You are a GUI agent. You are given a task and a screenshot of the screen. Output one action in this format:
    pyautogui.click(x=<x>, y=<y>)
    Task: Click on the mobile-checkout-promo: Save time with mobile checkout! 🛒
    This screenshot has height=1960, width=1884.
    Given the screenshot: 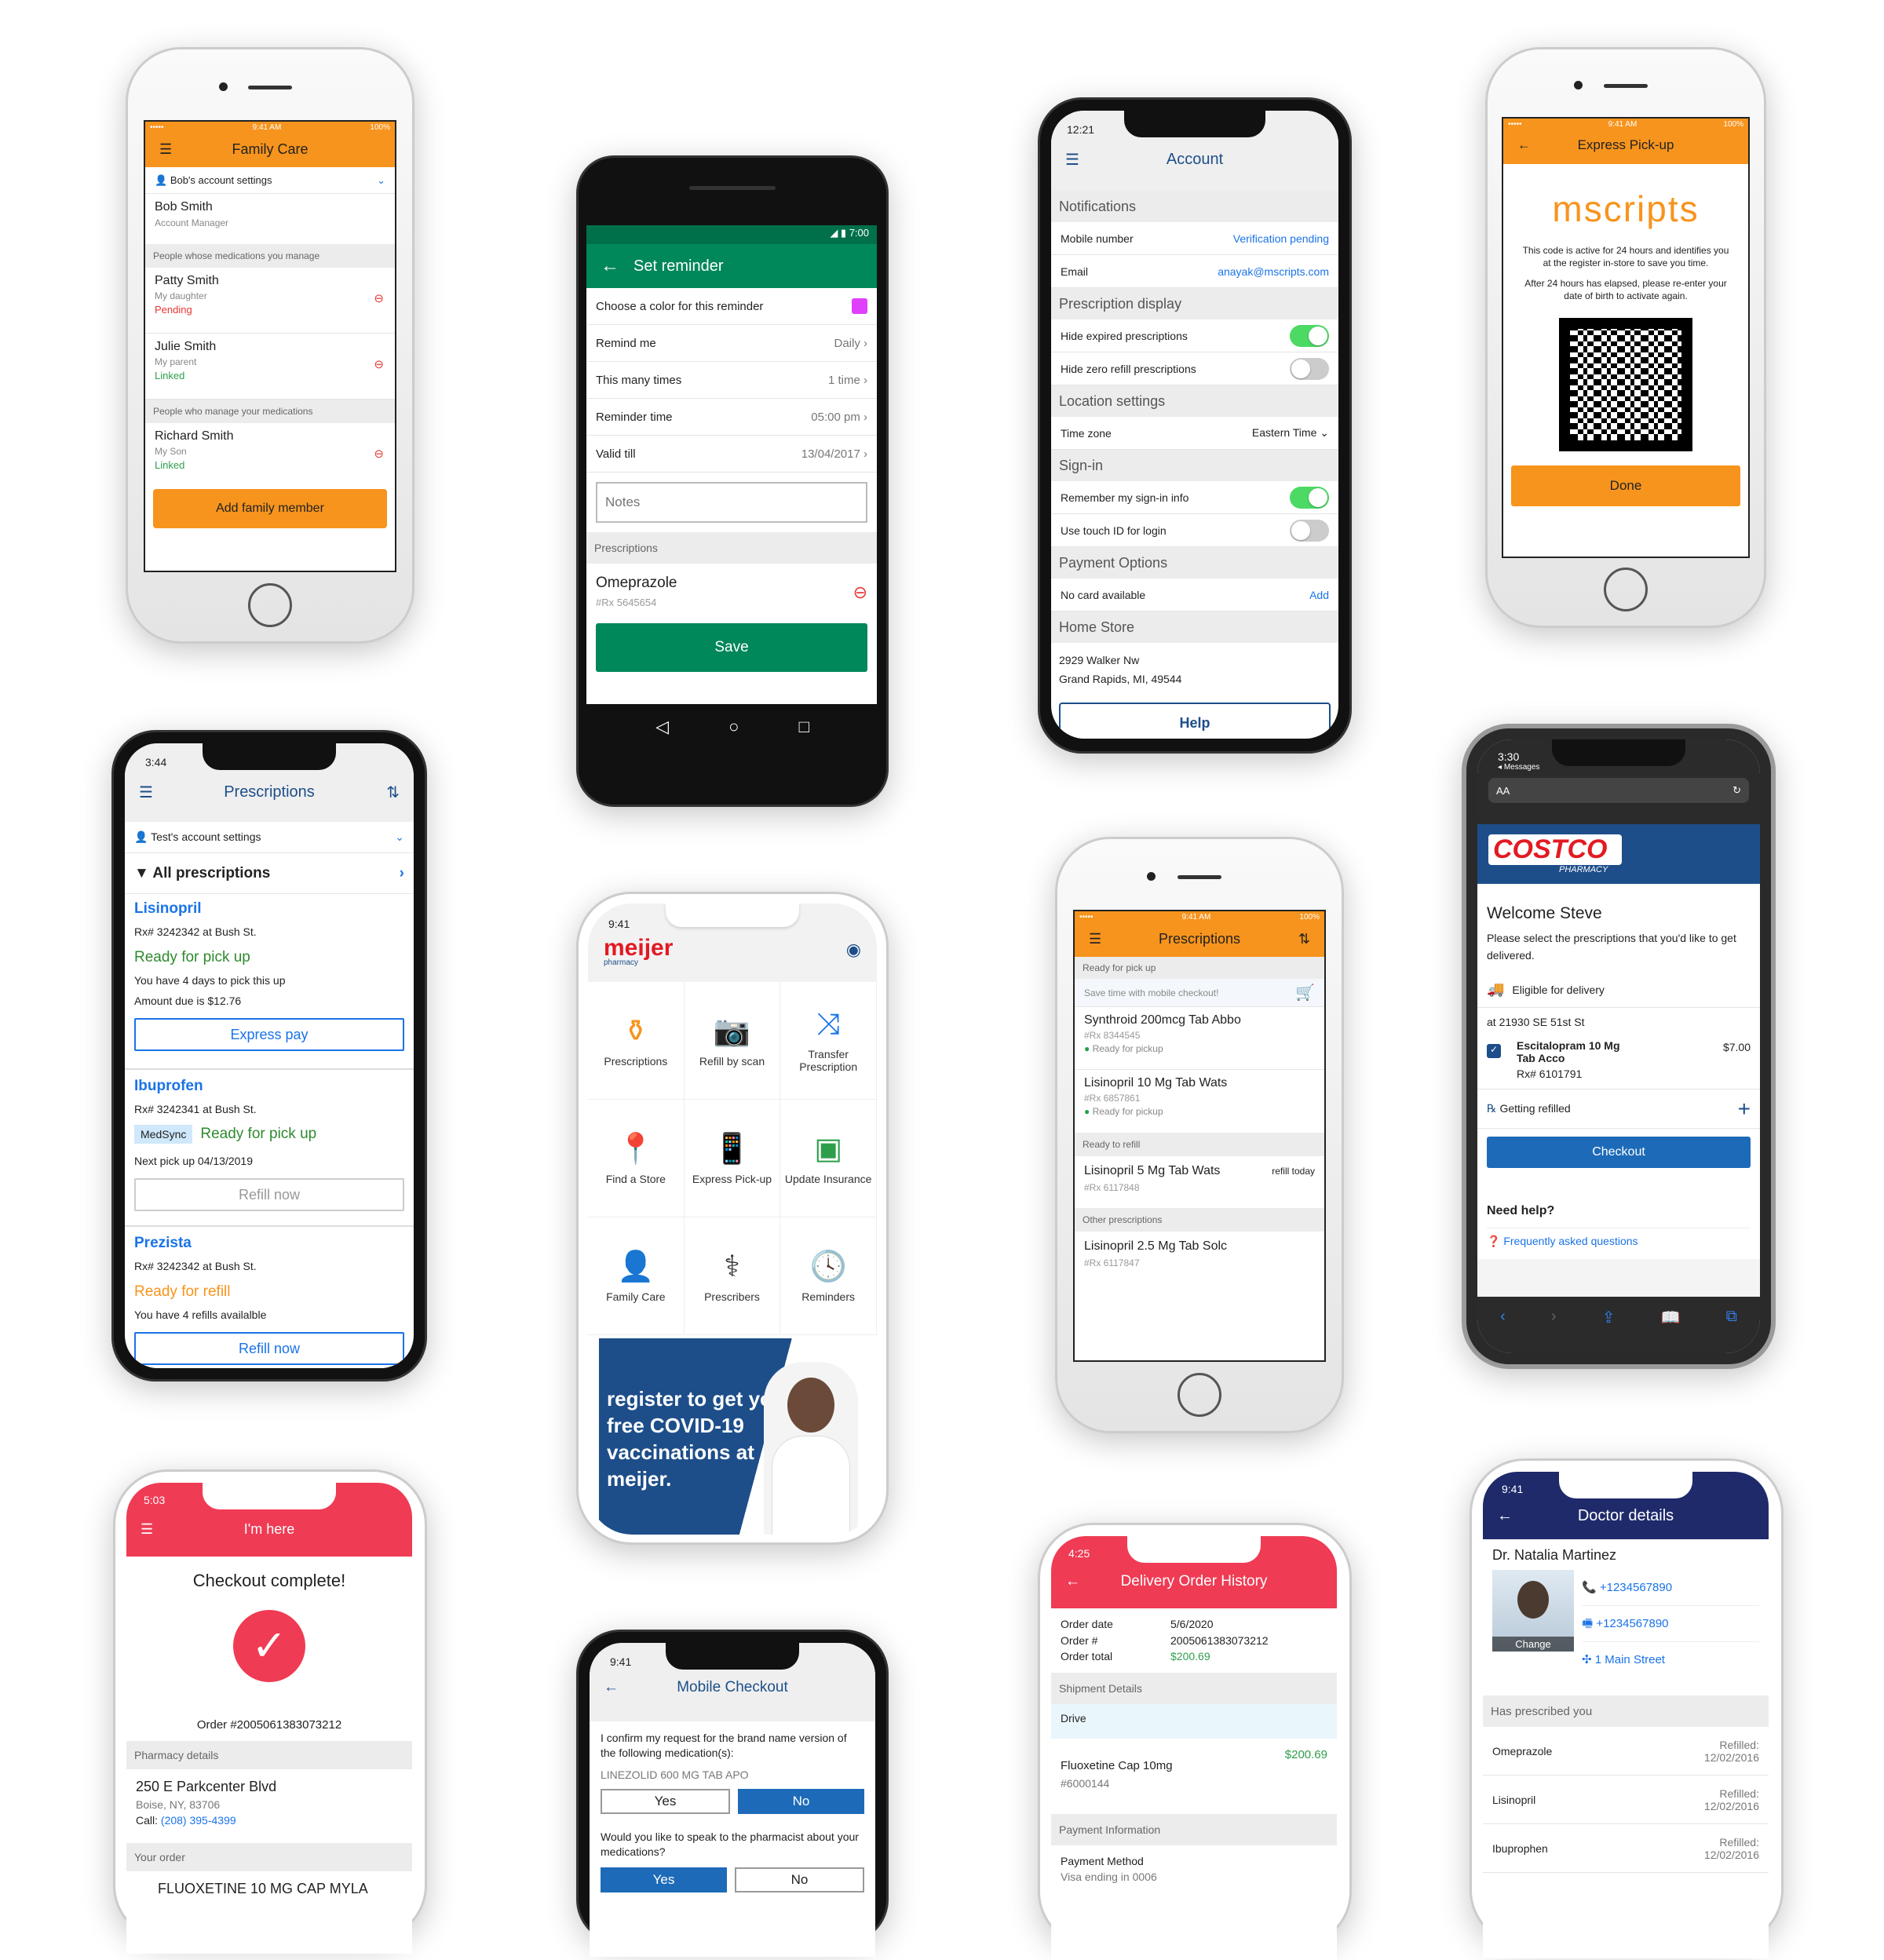 What is the action you would take?
    pyautogui.click(x=1199, y=993)
    